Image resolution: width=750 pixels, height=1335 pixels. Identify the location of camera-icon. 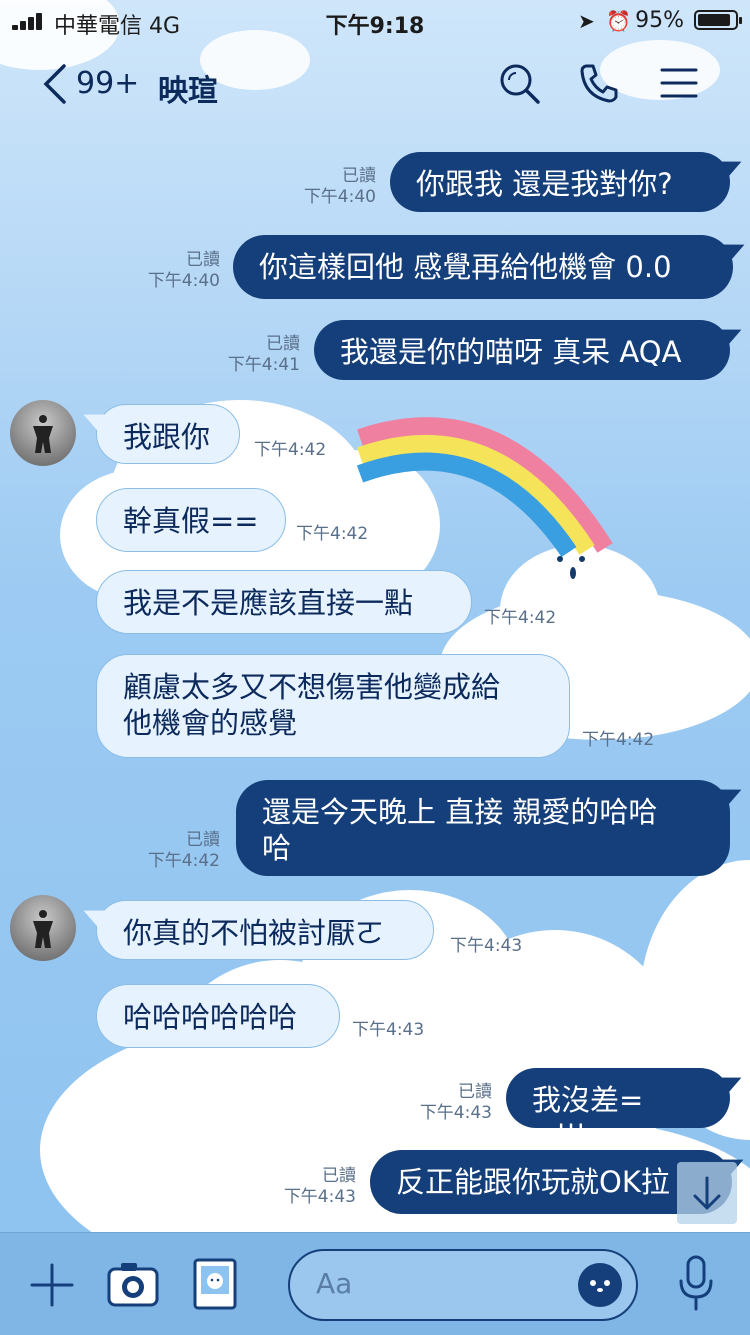
(133, 1284).